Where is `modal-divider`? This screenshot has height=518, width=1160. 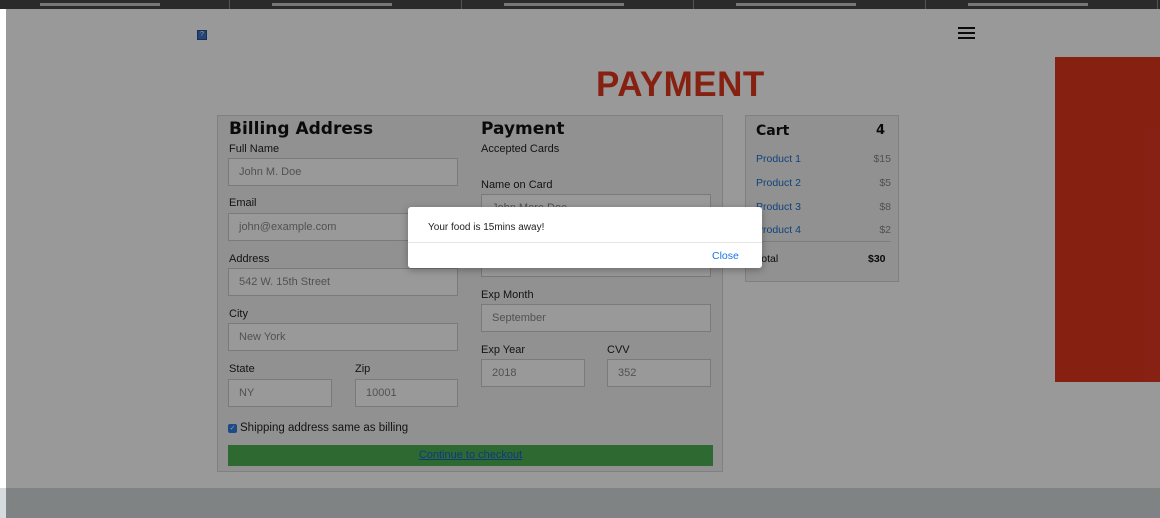
modal-divider is located at coordinates (585, 242).